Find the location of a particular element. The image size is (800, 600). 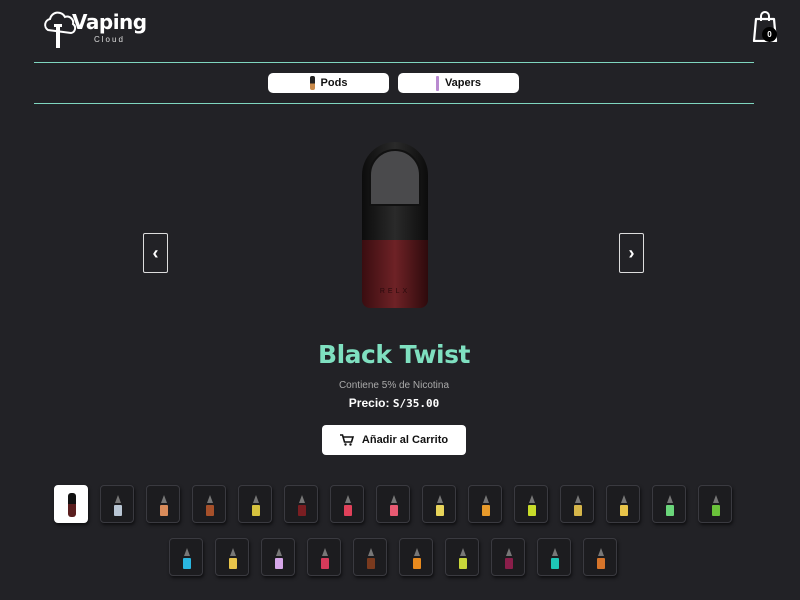

logo-subtitle: Cloud is located at coordinates (109, 39).